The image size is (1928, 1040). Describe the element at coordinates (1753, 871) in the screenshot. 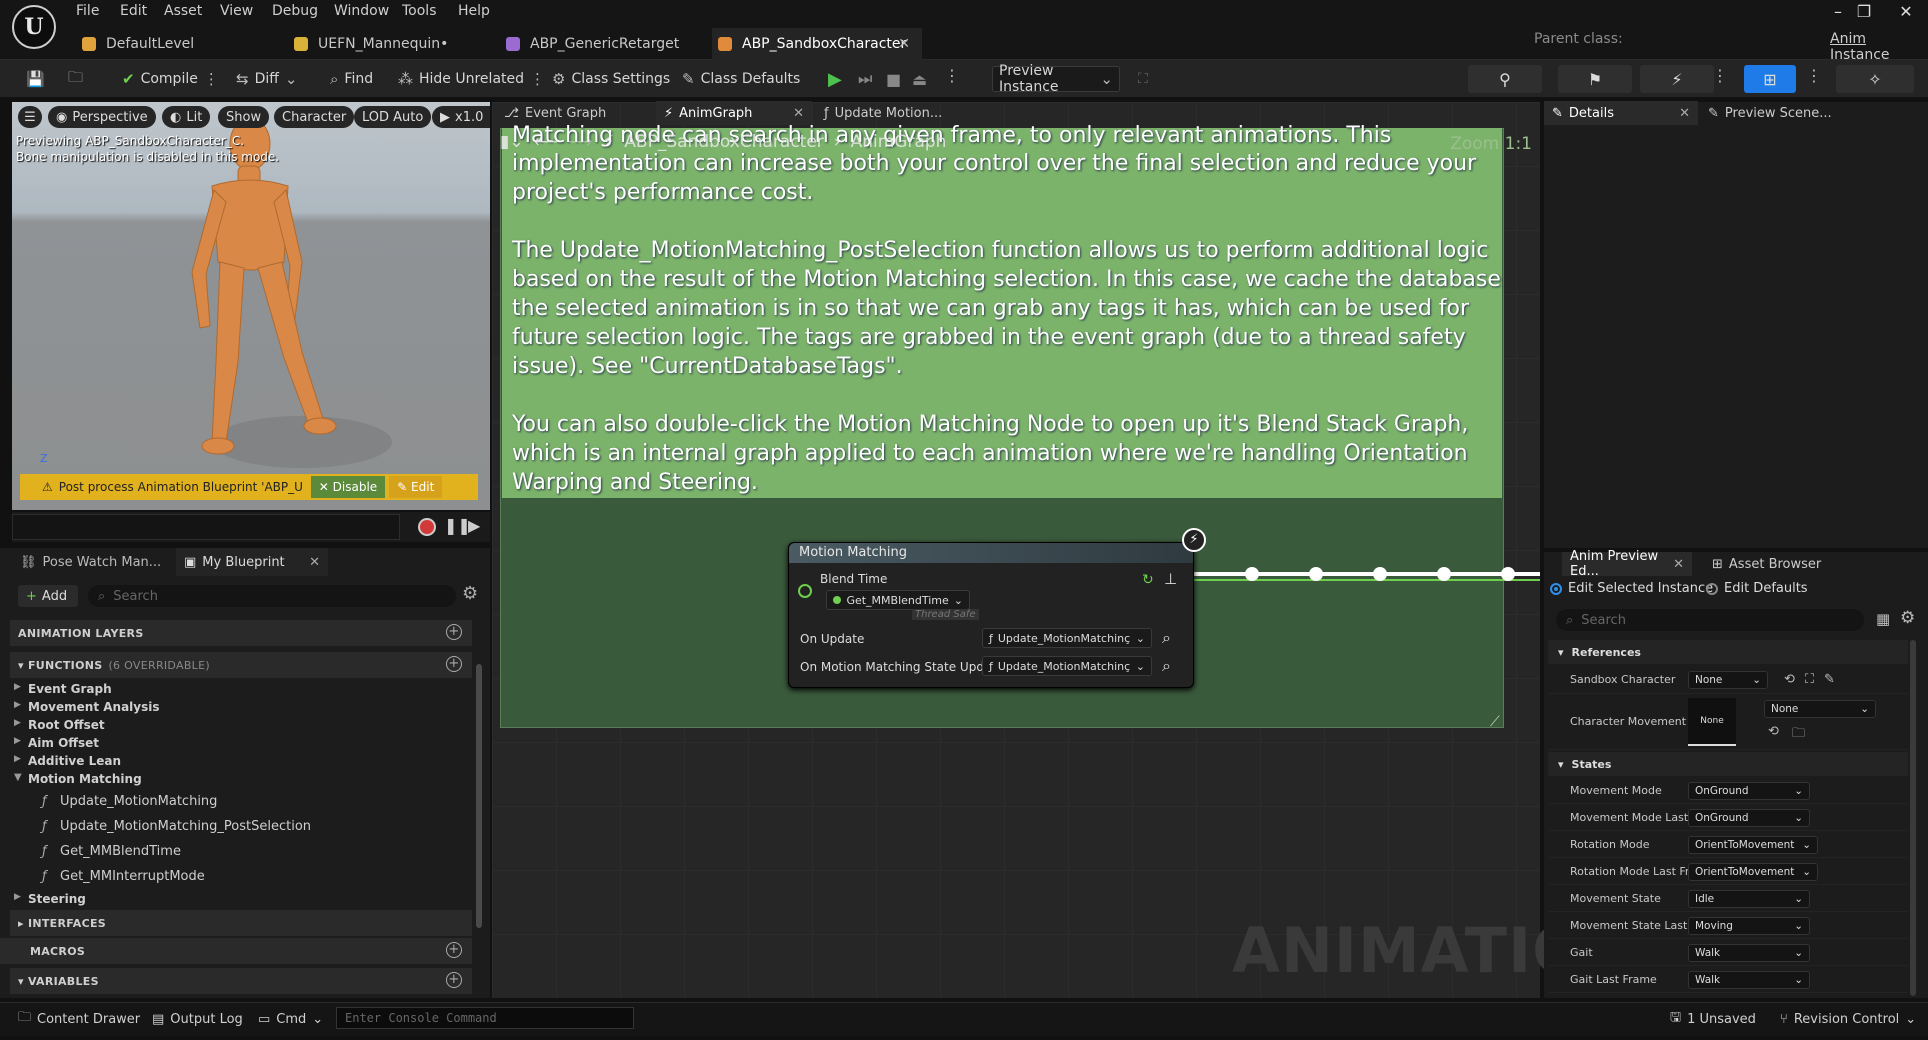

I see `rotation-mode-last-dropdown: OrientToMovement ⌄` at that location.